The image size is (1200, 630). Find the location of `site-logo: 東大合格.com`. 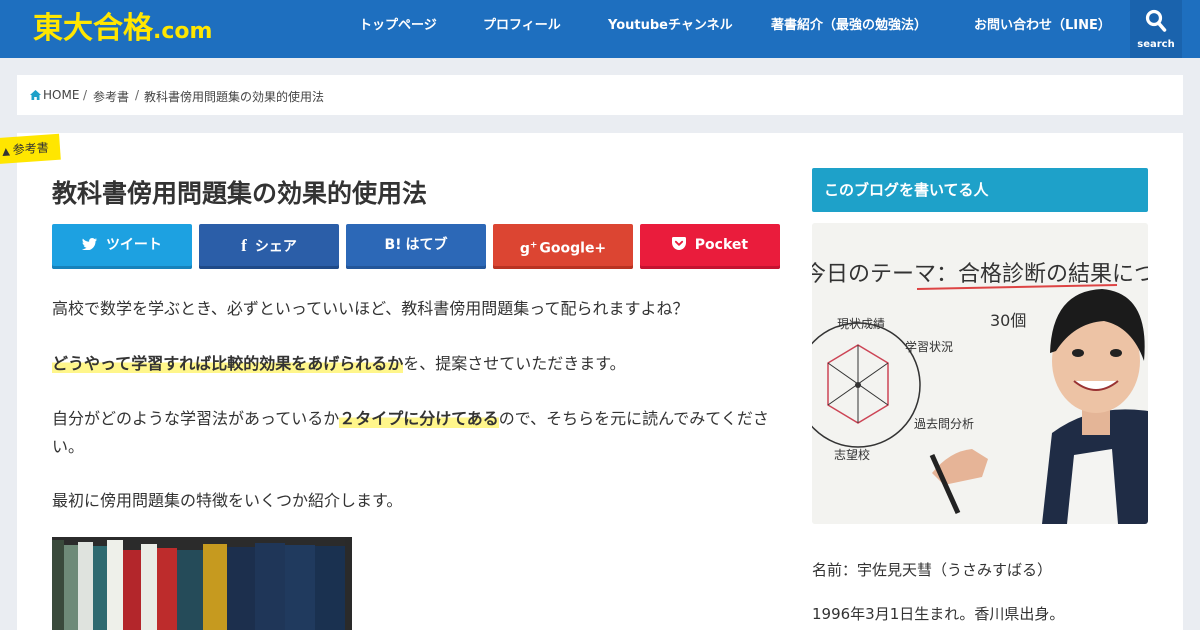

site-logo: 東大合格.com is located at coordinates (122, 29).